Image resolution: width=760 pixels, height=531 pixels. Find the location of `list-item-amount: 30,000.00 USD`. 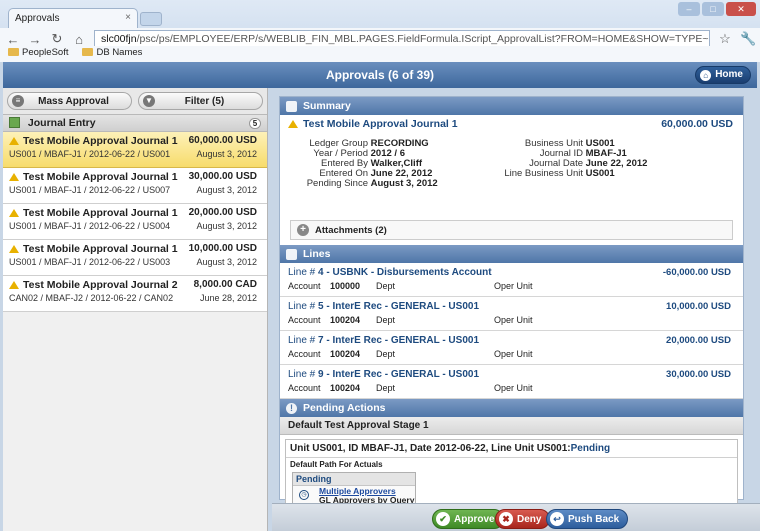

list-item-amount: 30,000.00 USD is located at coordinates (222, 176).